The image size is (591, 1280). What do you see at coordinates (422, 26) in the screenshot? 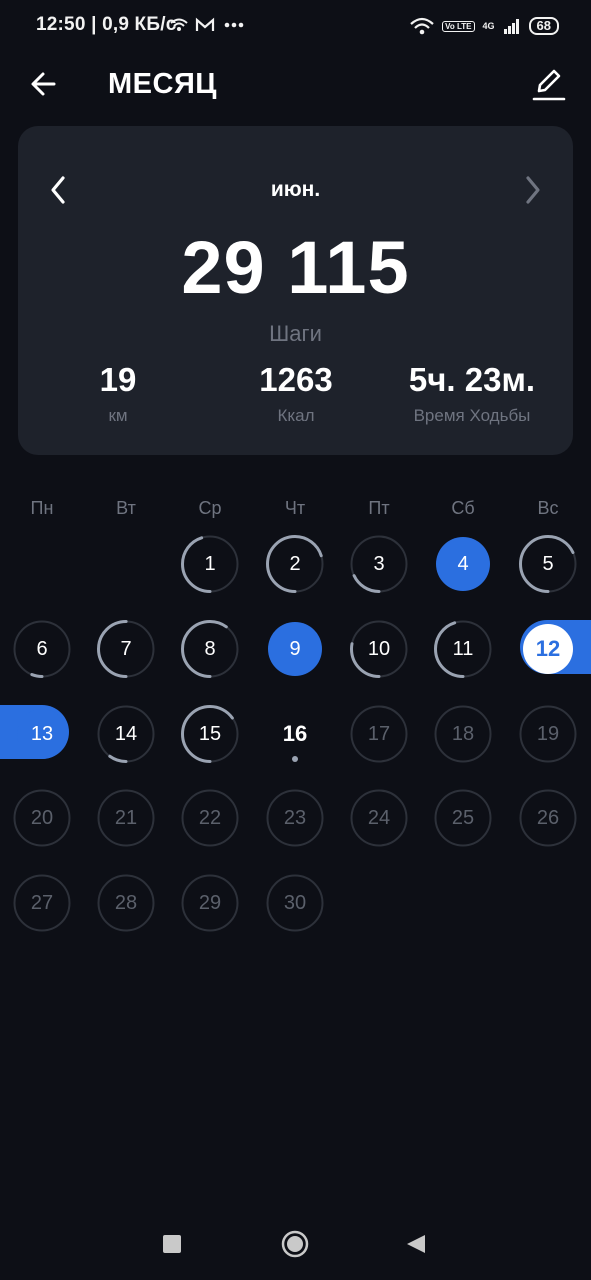
I see `wifi-signal-icon` at bounding box center [422, 26].